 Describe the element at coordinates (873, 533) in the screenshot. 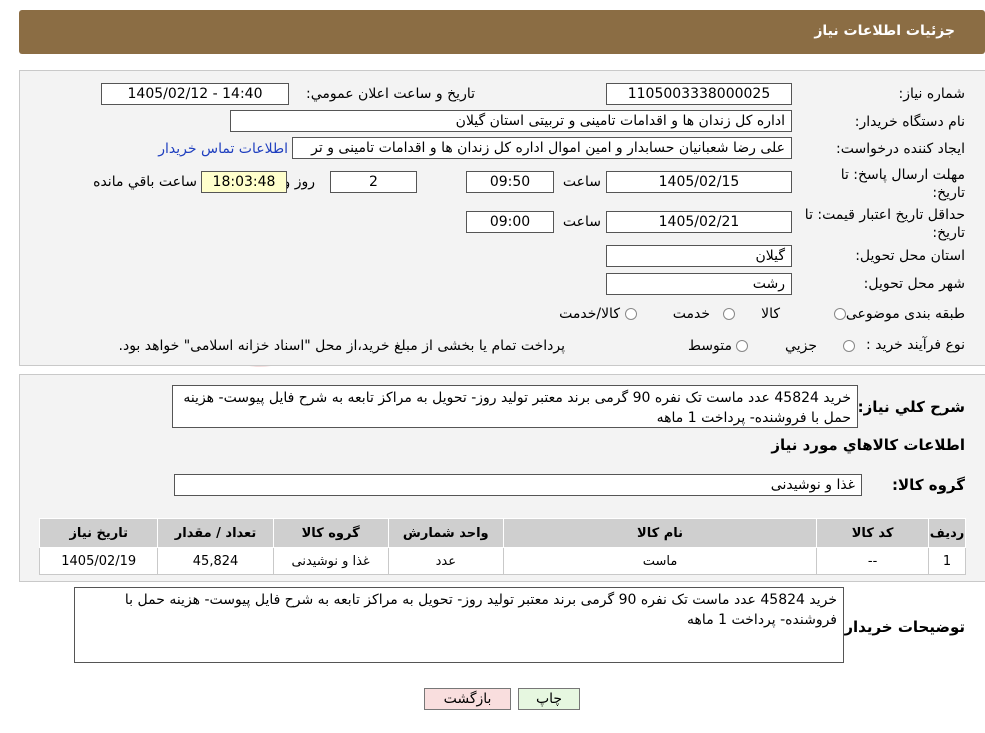

I see `col-code: كد كالا` at that location.